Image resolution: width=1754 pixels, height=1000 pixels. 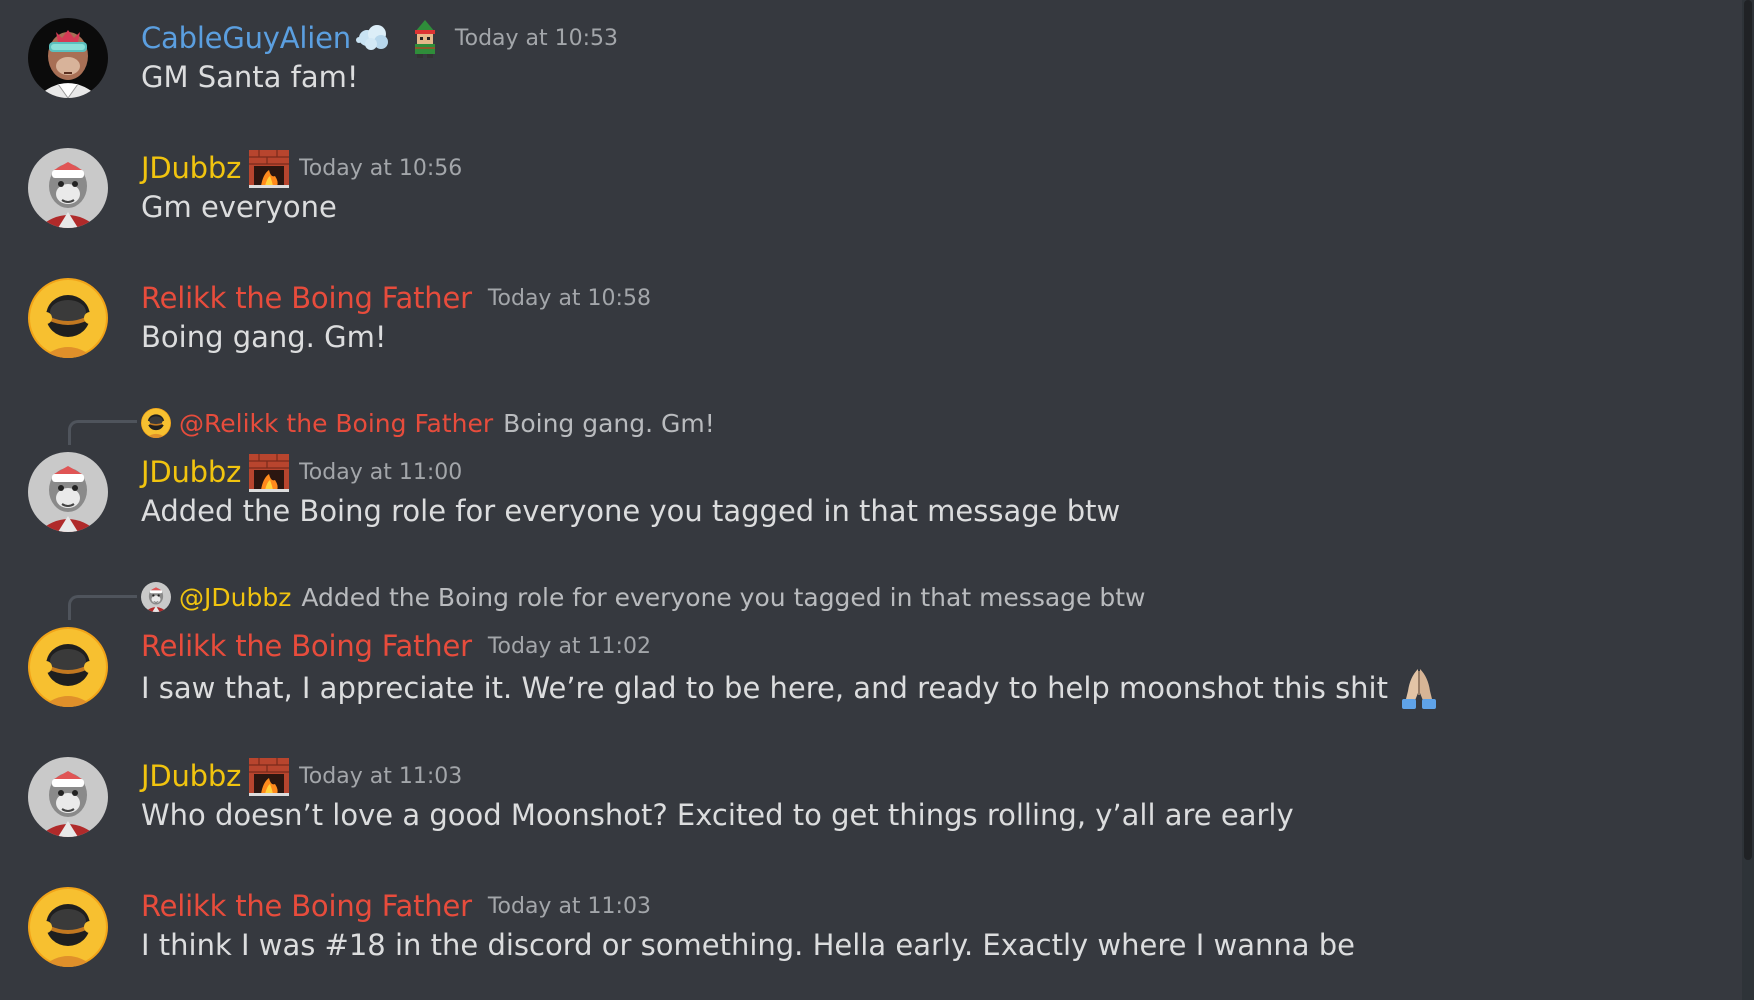 I want to click on message-text: Boing gang. Gm!, so click(x=264, y=337).